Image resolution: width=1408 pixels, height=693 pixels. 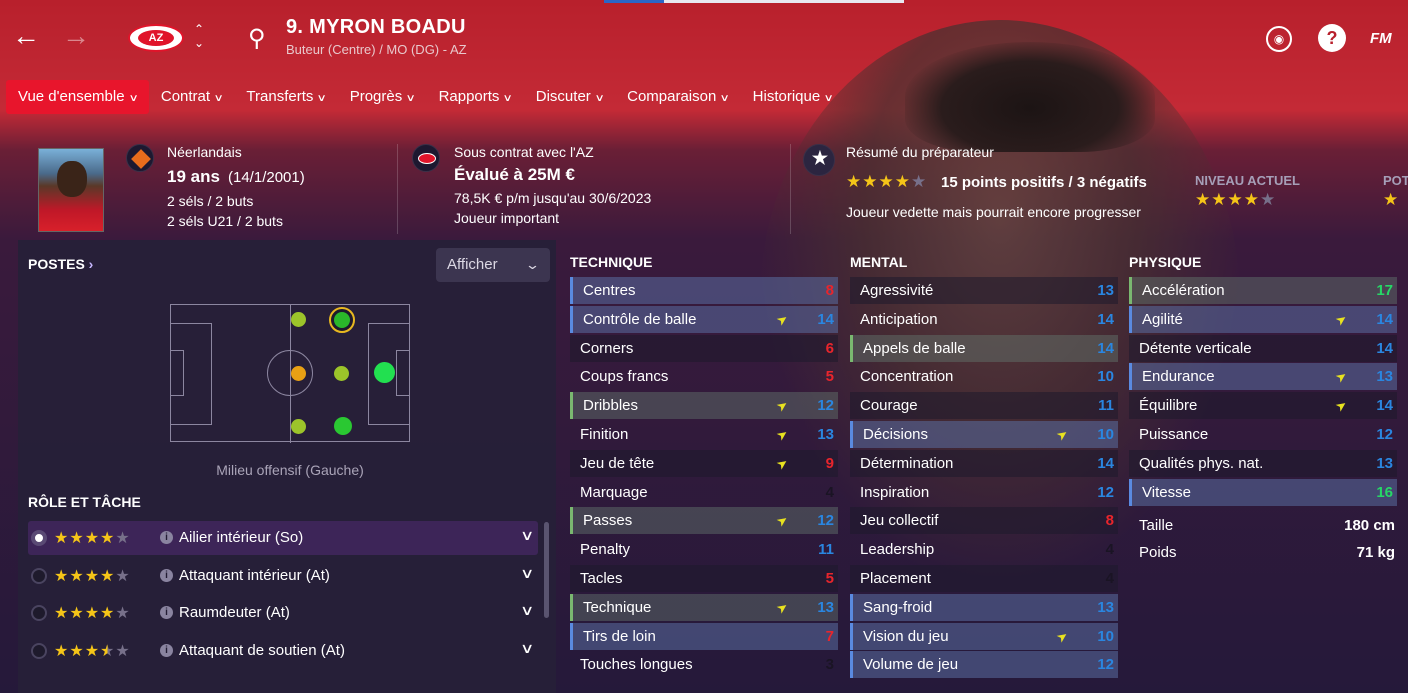 What do you see at coordinates (704, 607) in the screenshot?
I see `attribute-row: Technique ➤ 13` at bounding box center [704, 607].